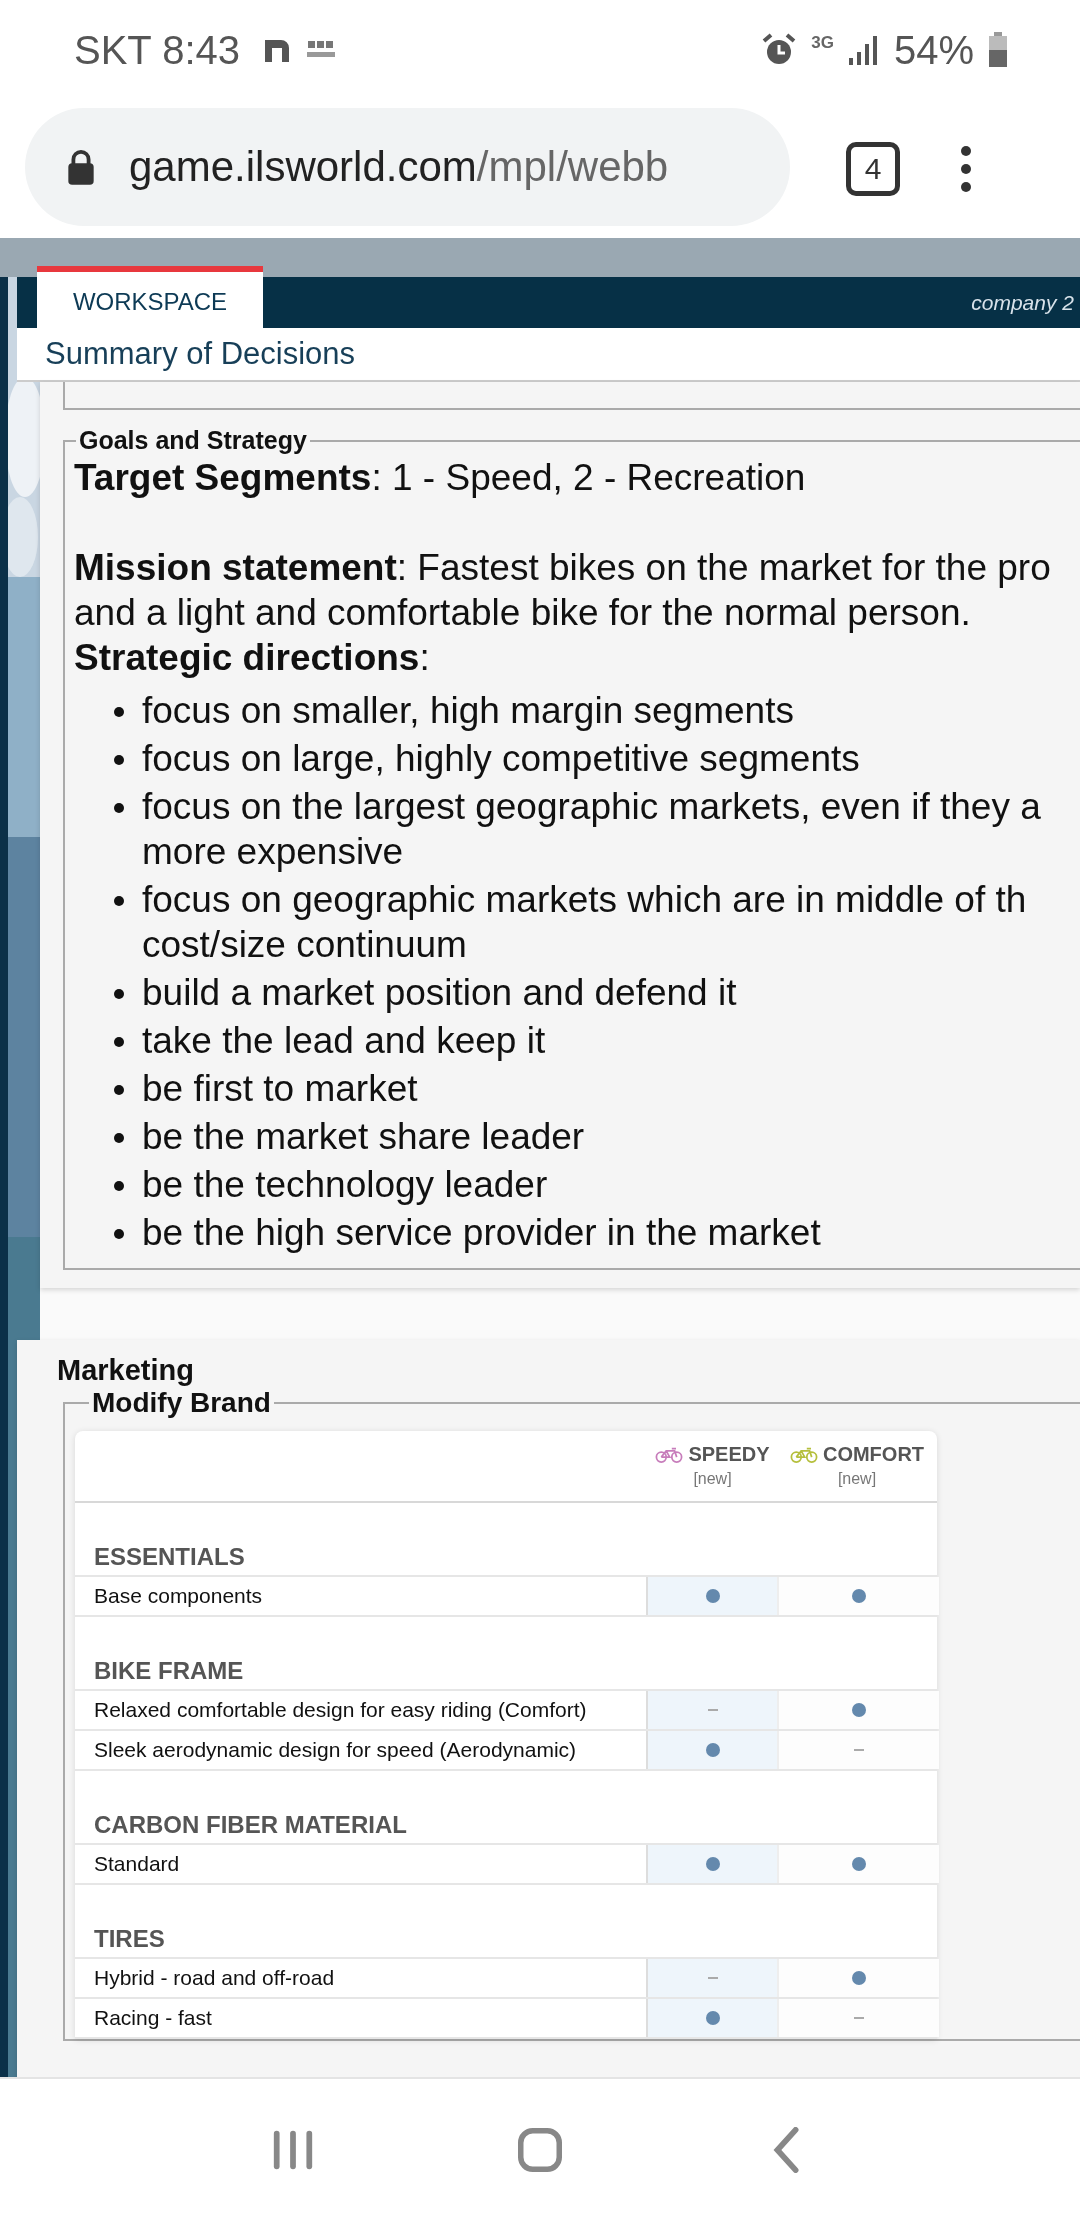 This screenshot has height=2220, width=1080. Describe the element at coordinates (169, 1671) in the screenshot. I see `group-heading: BIKE FRAME` at that location.